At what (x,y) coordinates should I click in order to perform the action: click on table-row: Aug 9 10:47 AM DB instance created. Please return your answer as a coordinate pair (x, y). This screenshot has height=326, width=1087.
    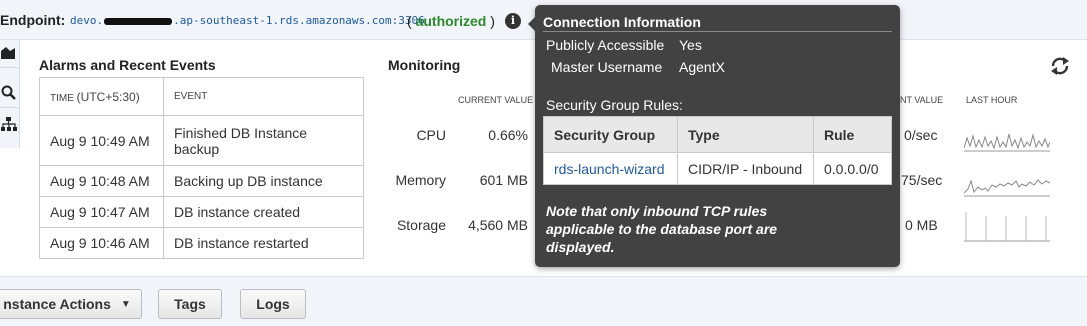
    Looking at the image, I should click on (201, 212).